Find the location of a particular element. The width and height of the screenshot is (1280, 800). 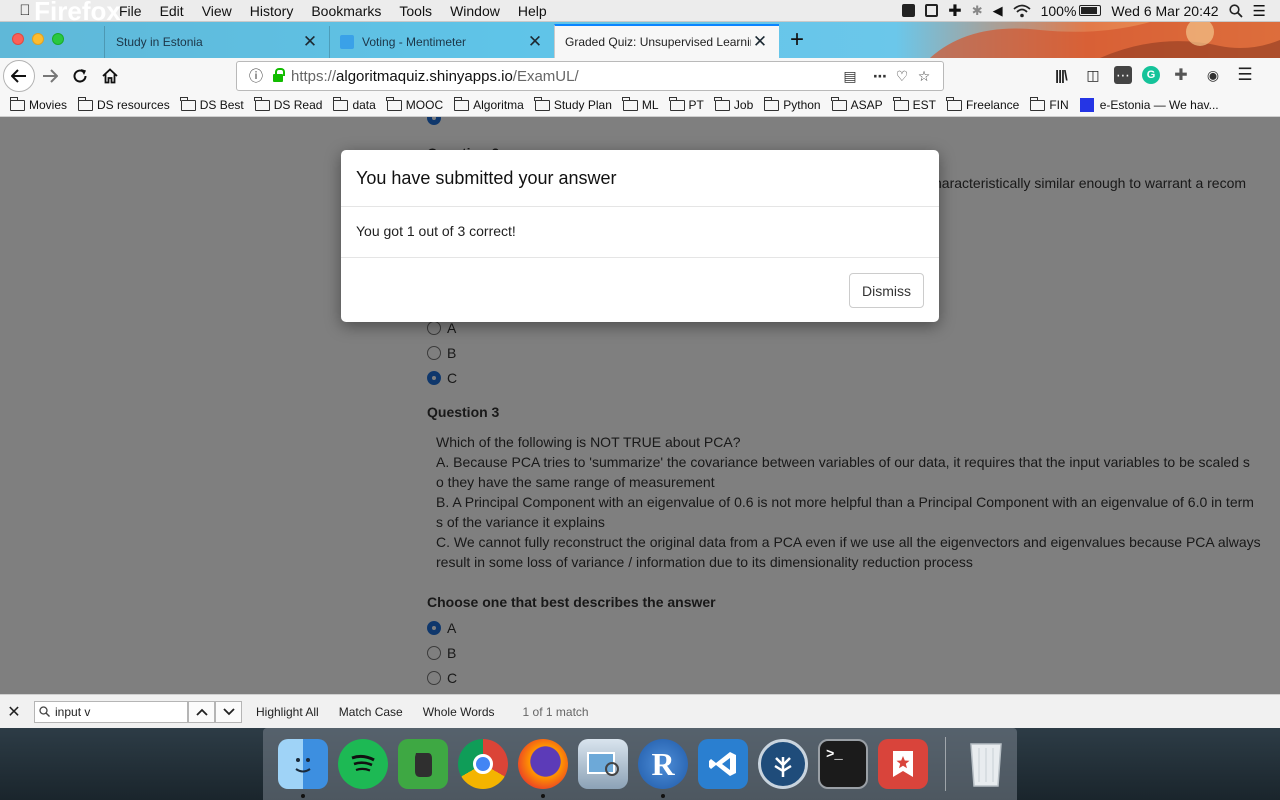

bookmark-label: Algoritma is located at coordinates (498, 105).